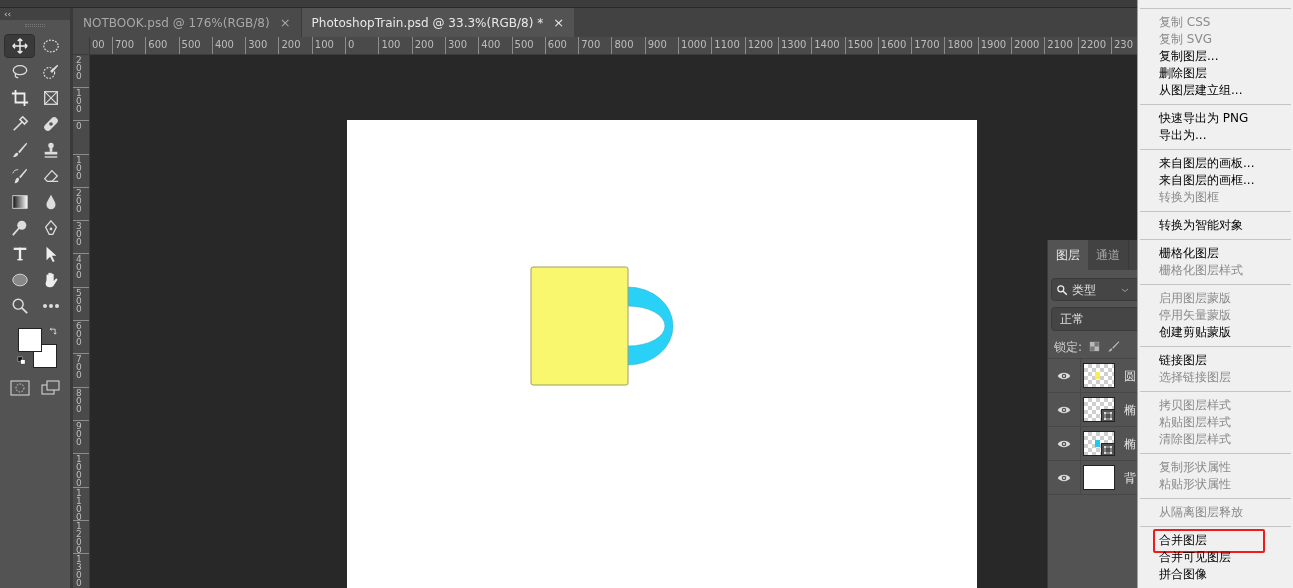  I want to click on menu-item: 创建剪贴蒙版, so click(1195, 332).